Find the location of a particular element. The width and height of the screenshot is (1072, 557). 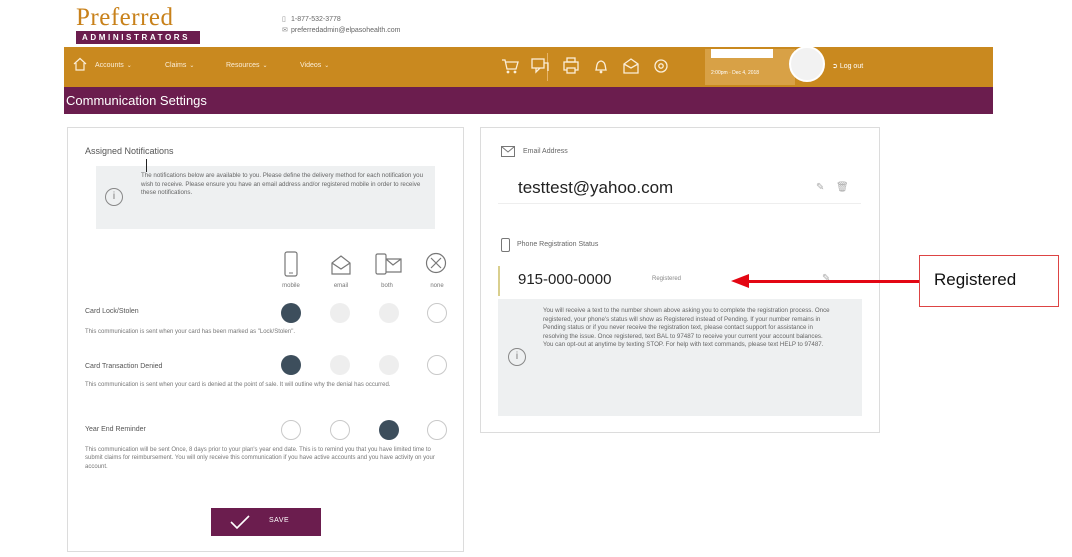

page-title: Communication Settings is located at coordinates (136, 100).